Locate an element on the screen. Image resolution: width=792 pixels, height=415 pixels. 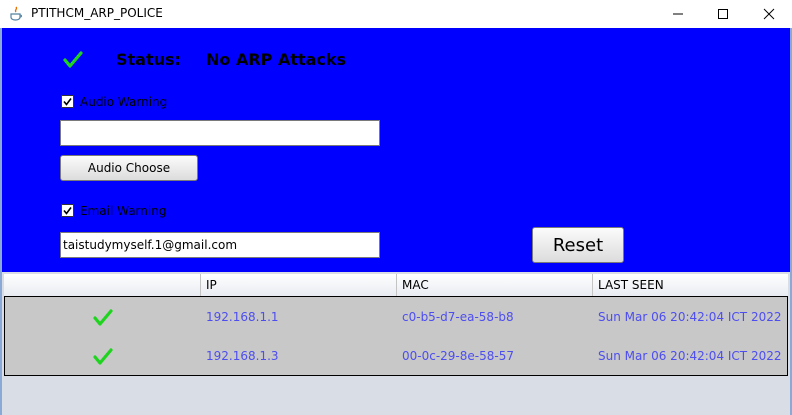
status-label: Status: is located at coordinates (148, 59).